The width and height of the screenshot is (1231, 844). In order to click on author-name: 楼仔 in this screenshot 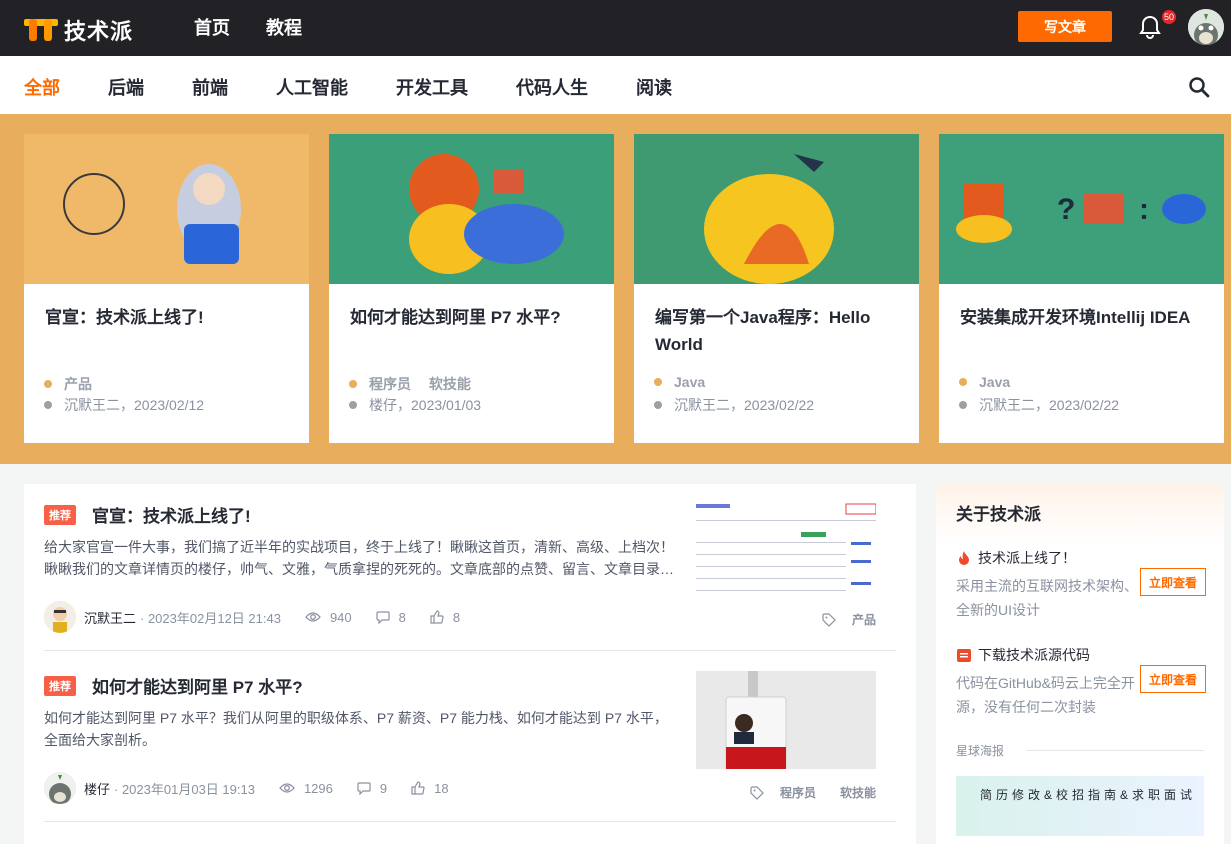, I will do `click(97, 788)`.